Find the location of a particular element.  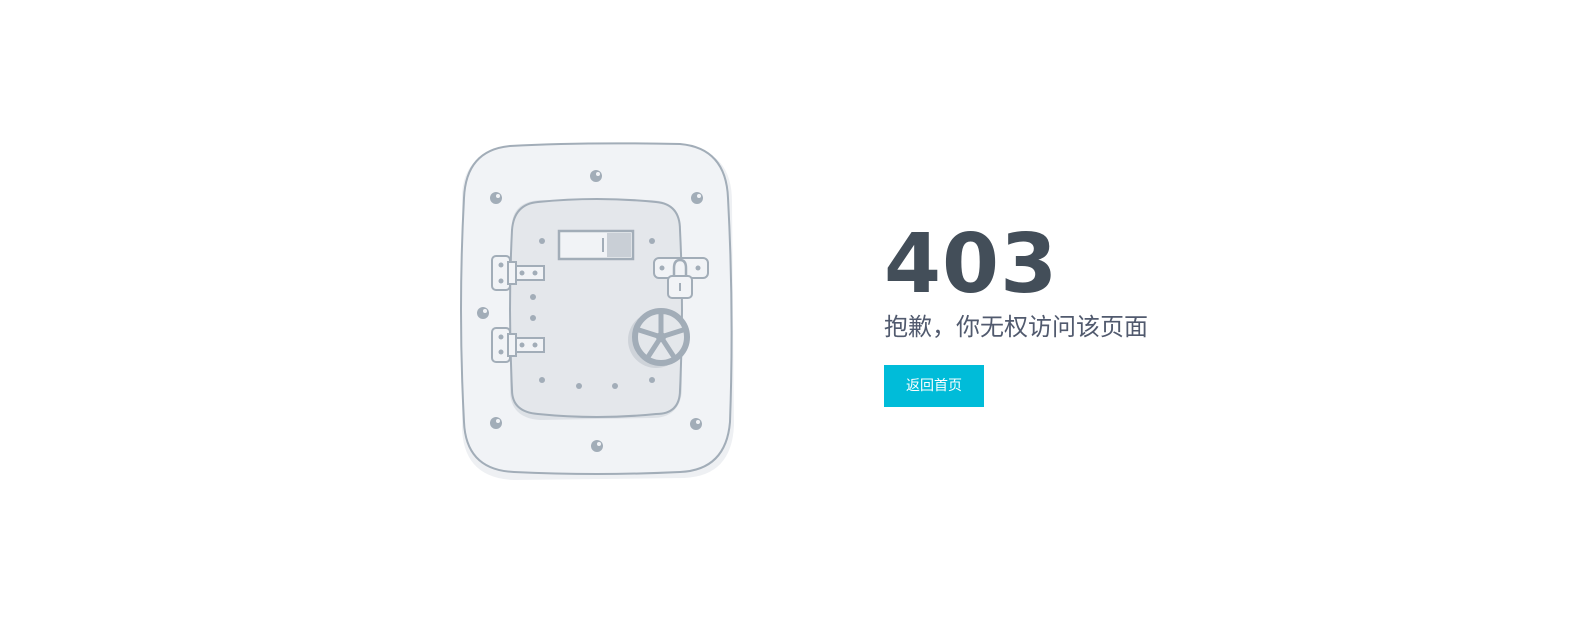

return-home-button: 返回首页 is located at coordinates (934, 386).